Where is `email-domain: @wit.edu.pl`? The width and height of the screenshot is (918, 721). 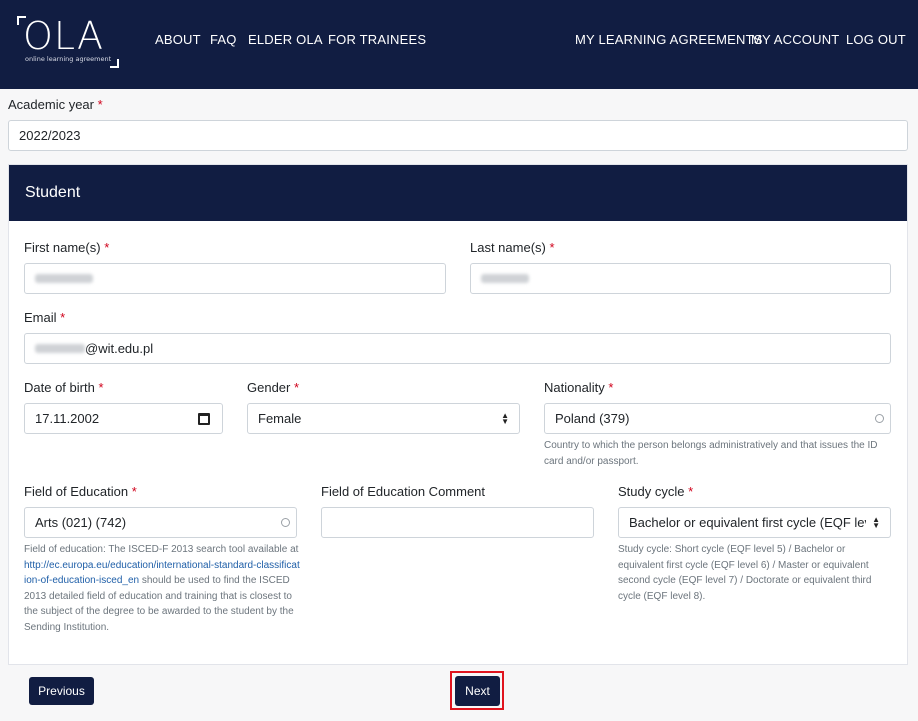 email-domain: @wit.edu.pl is located at coordinates (119, 348).